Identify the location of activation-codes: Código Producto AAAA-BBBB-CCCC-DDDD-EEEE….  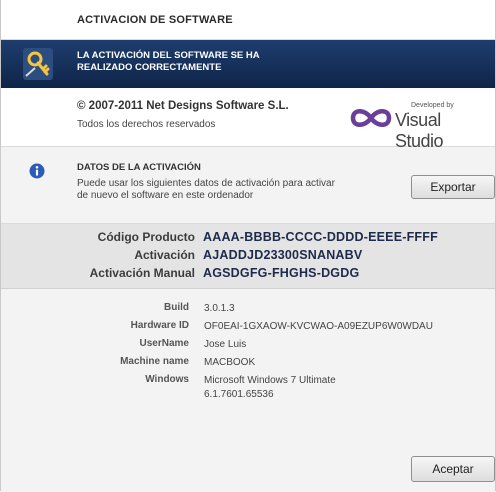
(248, 256).